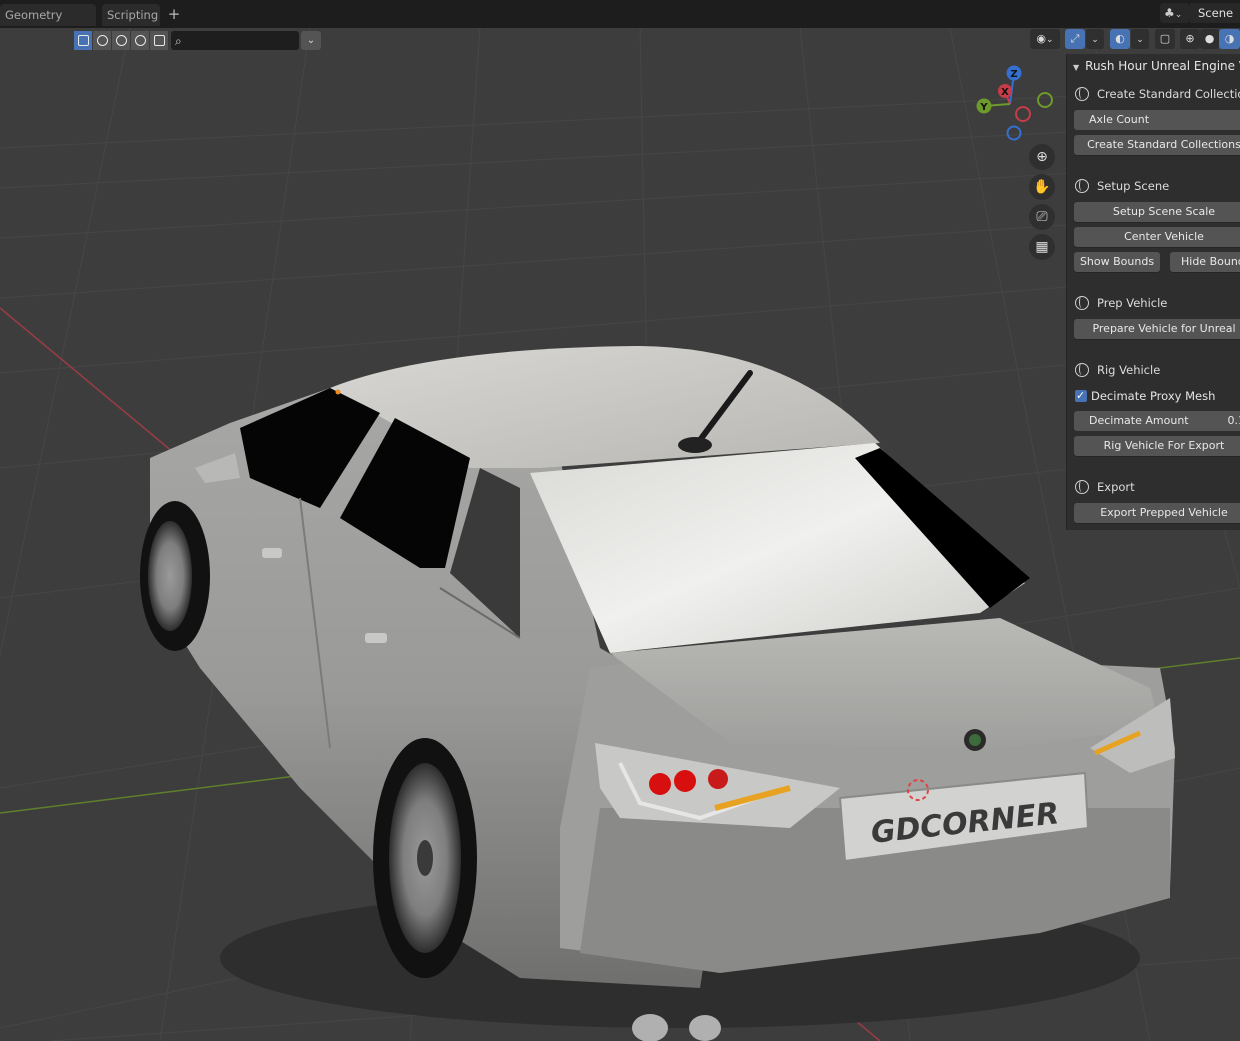 The image size is (1240, 1041). I want to click on add-workspace-button: +, so click(174, 15).